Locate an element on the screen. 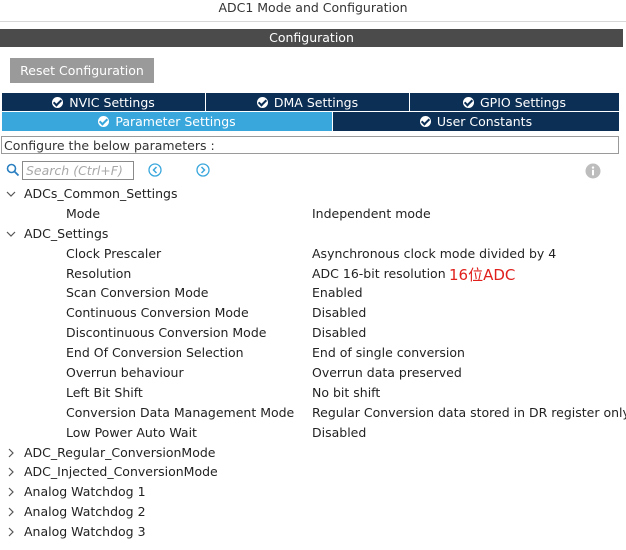 The image size is (626, 550). search-previous-icon is located at coordinates (155, 170).